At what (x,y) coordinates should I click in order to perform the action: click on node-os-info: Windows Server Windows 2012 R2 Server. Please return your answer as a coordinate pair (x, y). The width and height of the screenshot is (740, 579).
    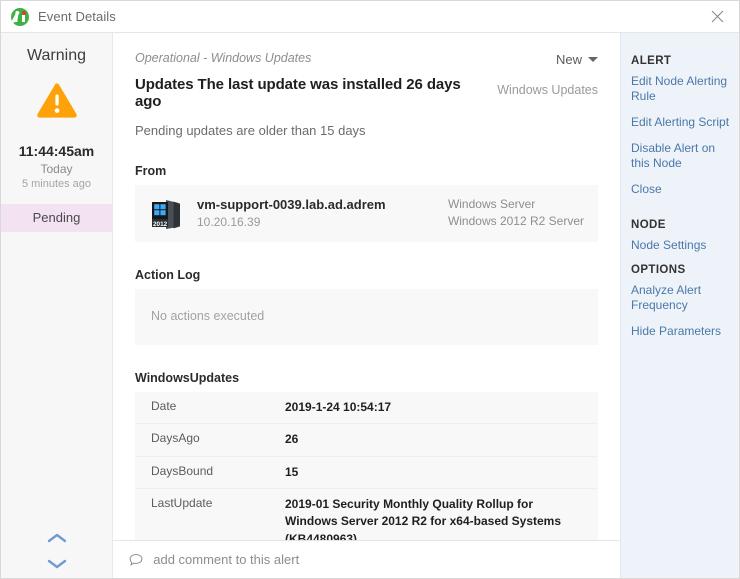
    Looking at the image, I should click on (510, 213).